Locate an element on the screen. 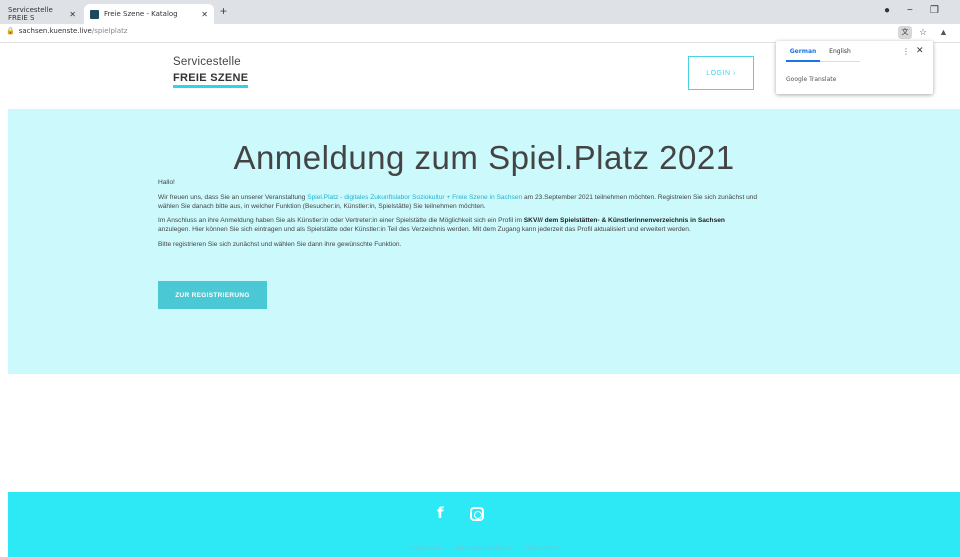  lock-icon: 🔒 is located at coordinates (10, 31).